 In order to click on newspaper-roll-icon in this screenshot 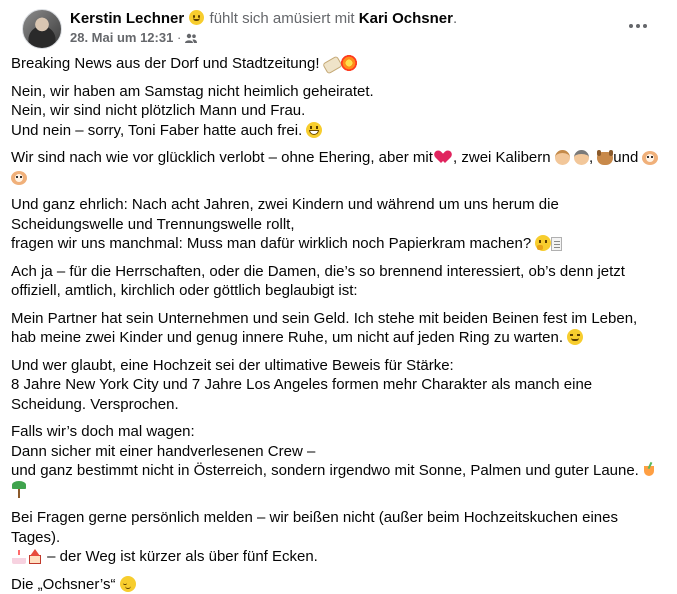, I will do `click(332, 65)`.